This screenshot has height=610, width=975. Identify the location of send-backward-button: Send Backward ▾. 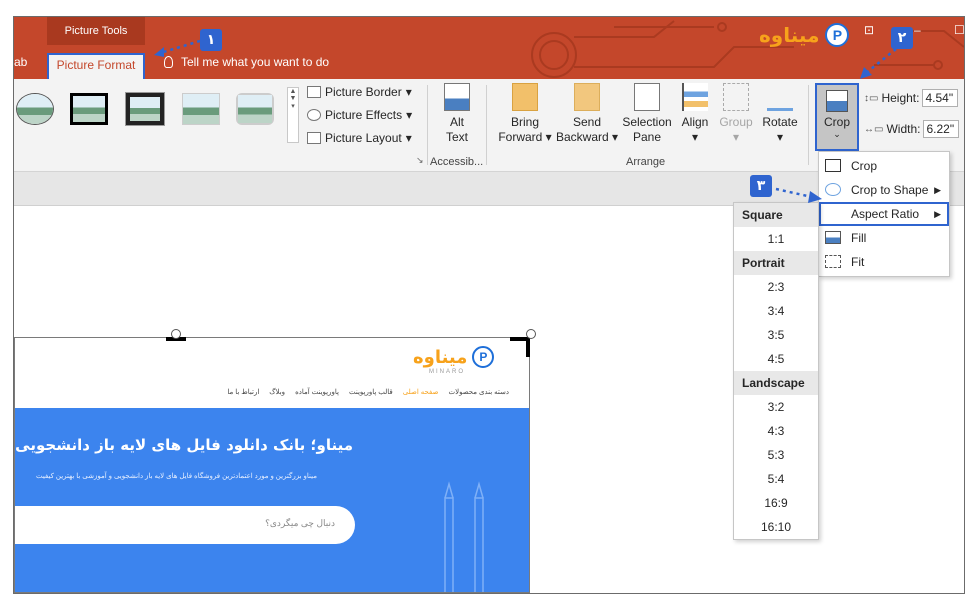
(587, 114).